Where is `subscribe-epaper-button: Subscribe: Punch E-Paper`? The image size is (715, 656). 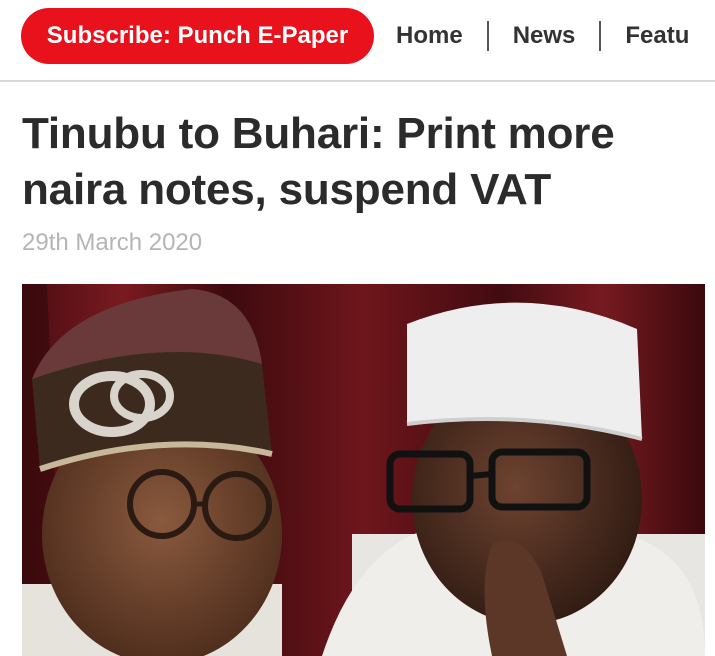 subscribe-epaper-button: Subscribe: Punch E-Paper is located at coordinates (197, 36).